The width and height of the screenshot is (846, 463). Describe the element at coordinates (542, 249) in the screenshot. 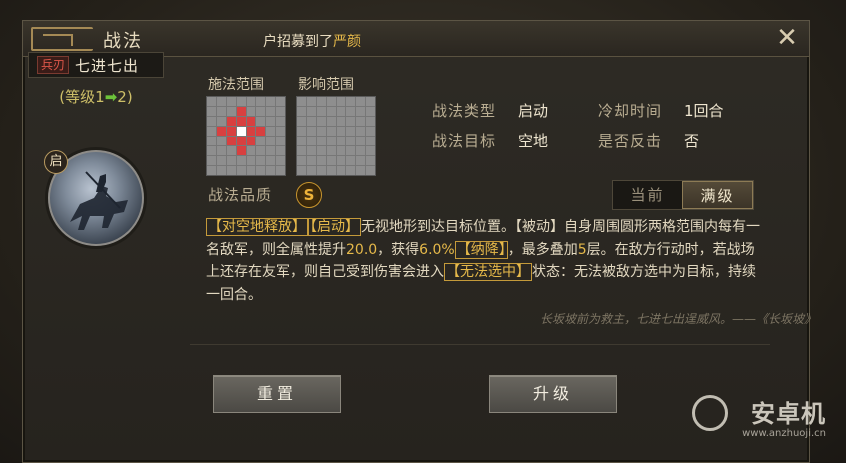

I see `desc-text: ，最多叠加` at that location.